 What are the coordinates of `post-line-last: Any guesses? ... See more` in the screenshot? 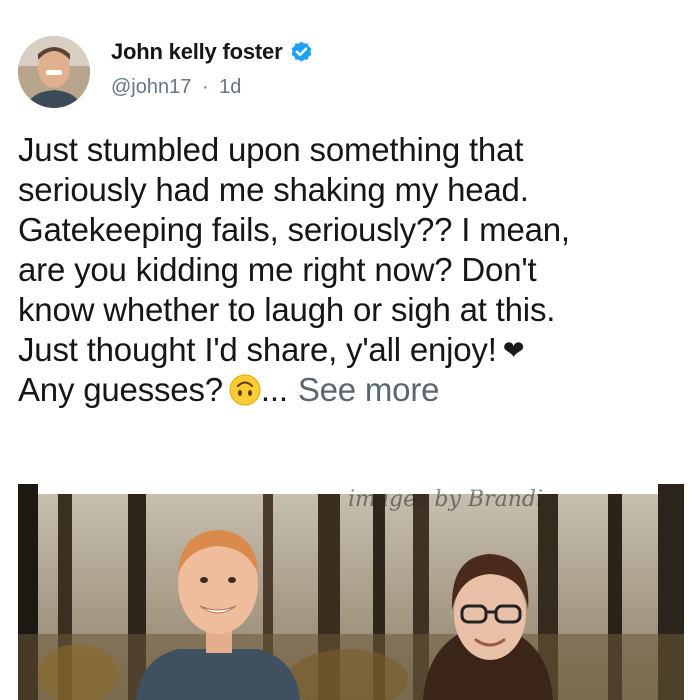 It's located at (350, 390).